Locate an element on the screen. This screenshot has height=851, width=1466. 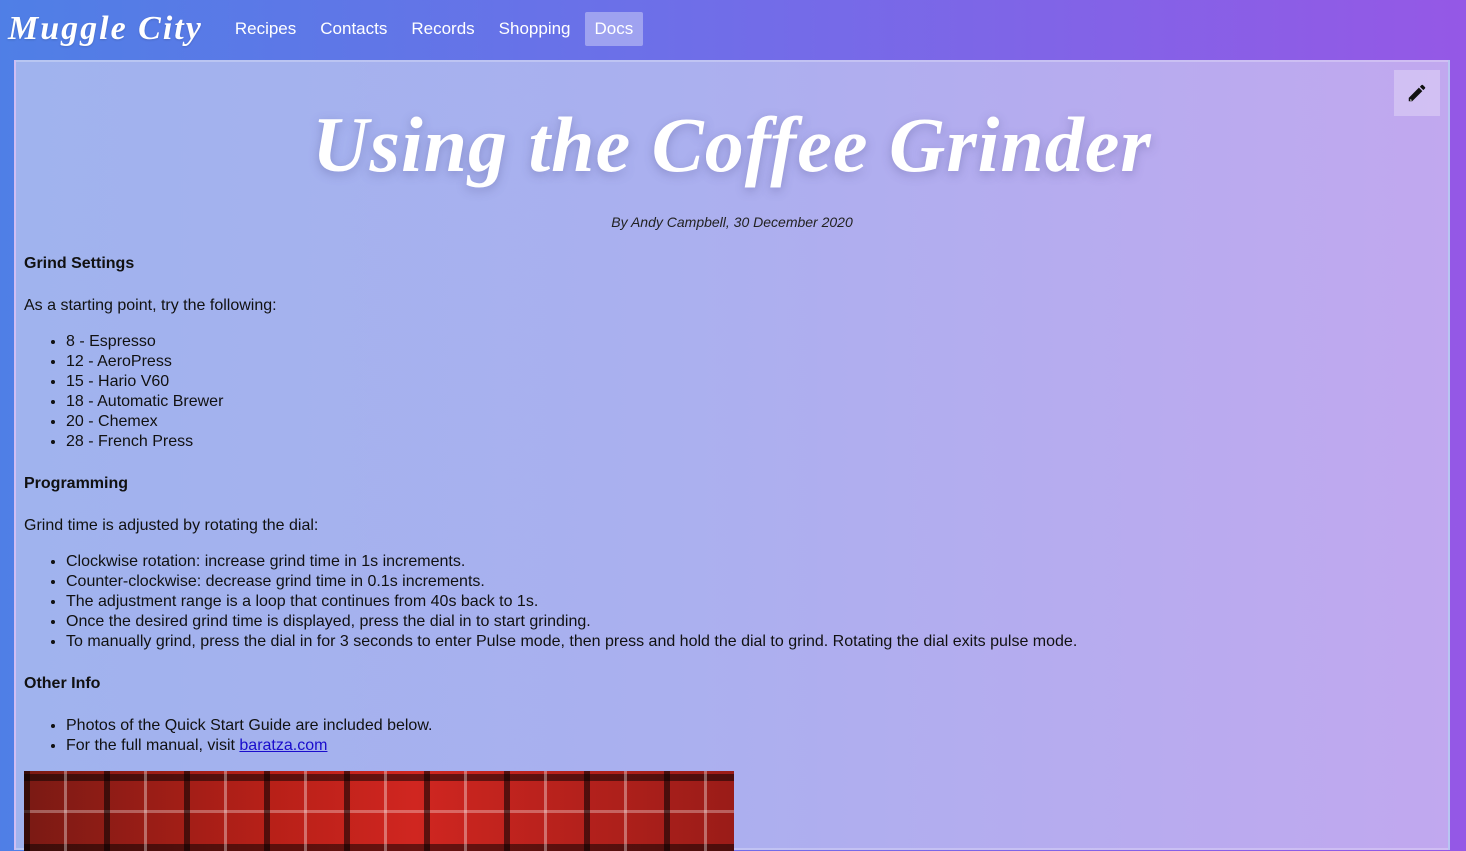
list-item: 12 - AeroPress is located at coordinates (745, 362).